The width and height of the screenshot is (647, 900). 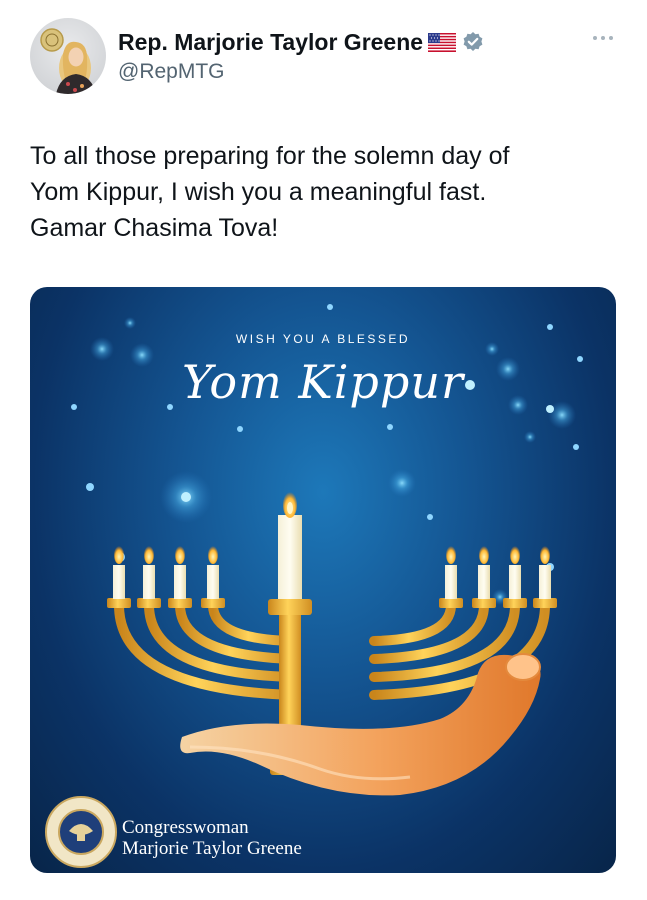 I want to click on author-display-name: Rep. Marjorie Taylor Greene, so click(x=270, y=42).